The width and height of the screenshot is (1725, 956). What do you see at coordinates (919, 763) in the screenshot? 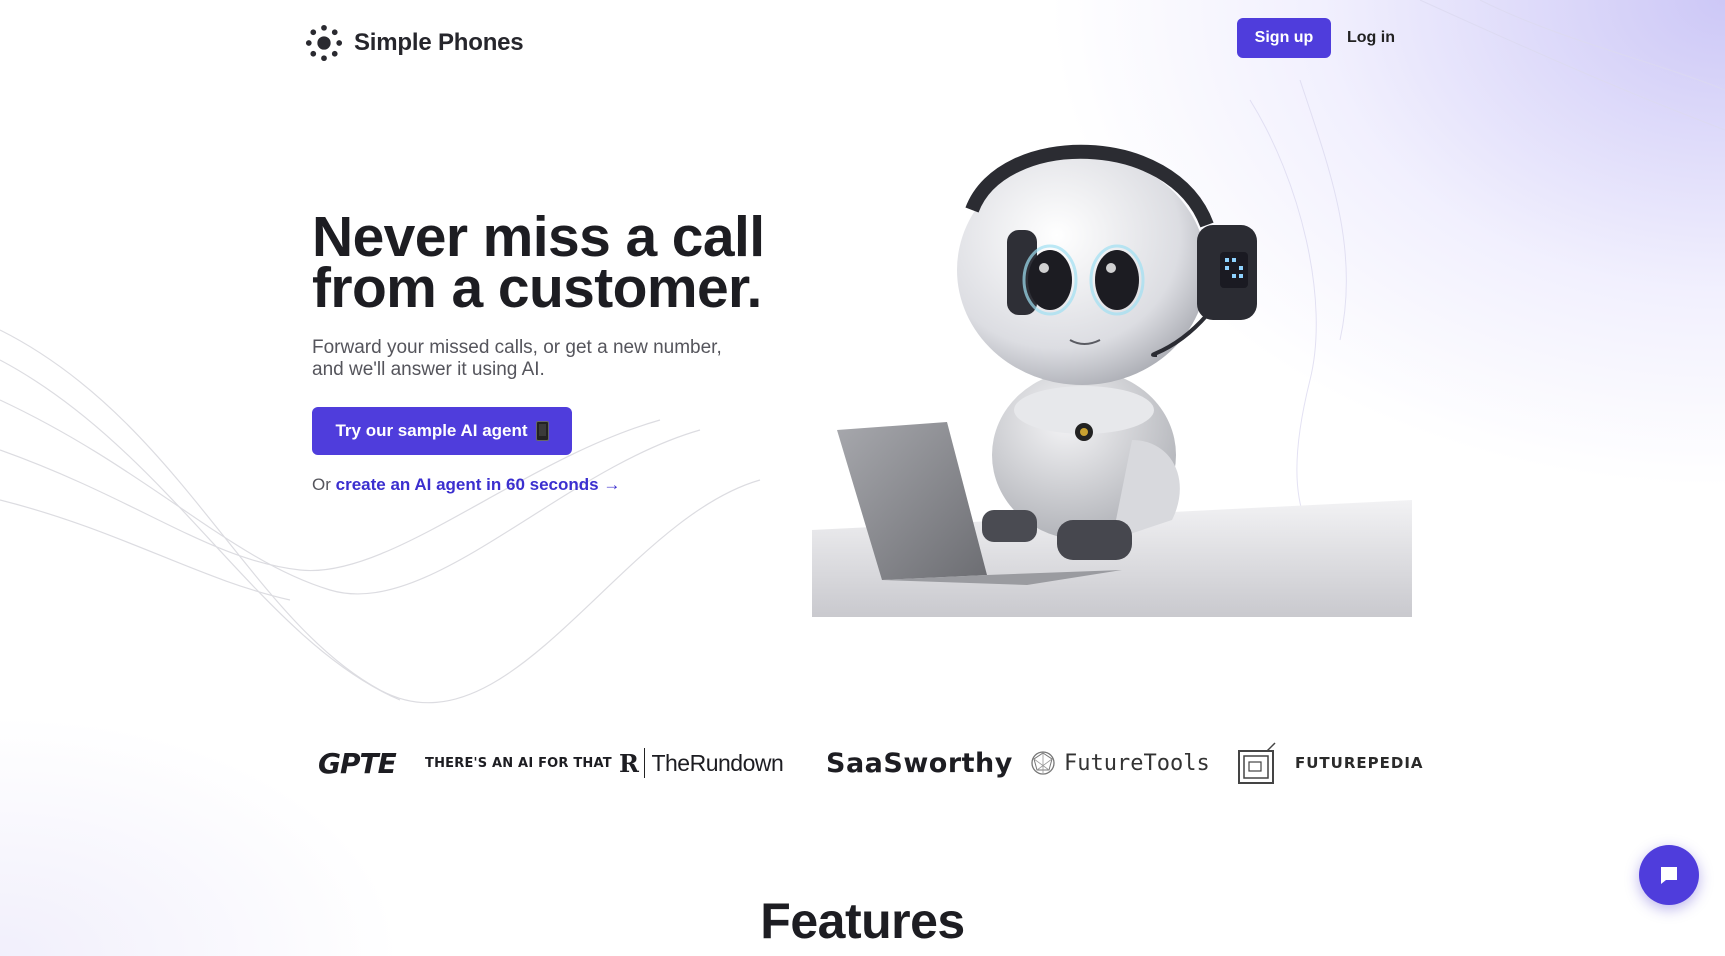
I see `press-logo-saasworthy: SaaSworthy` at bounding box center [919, 763].